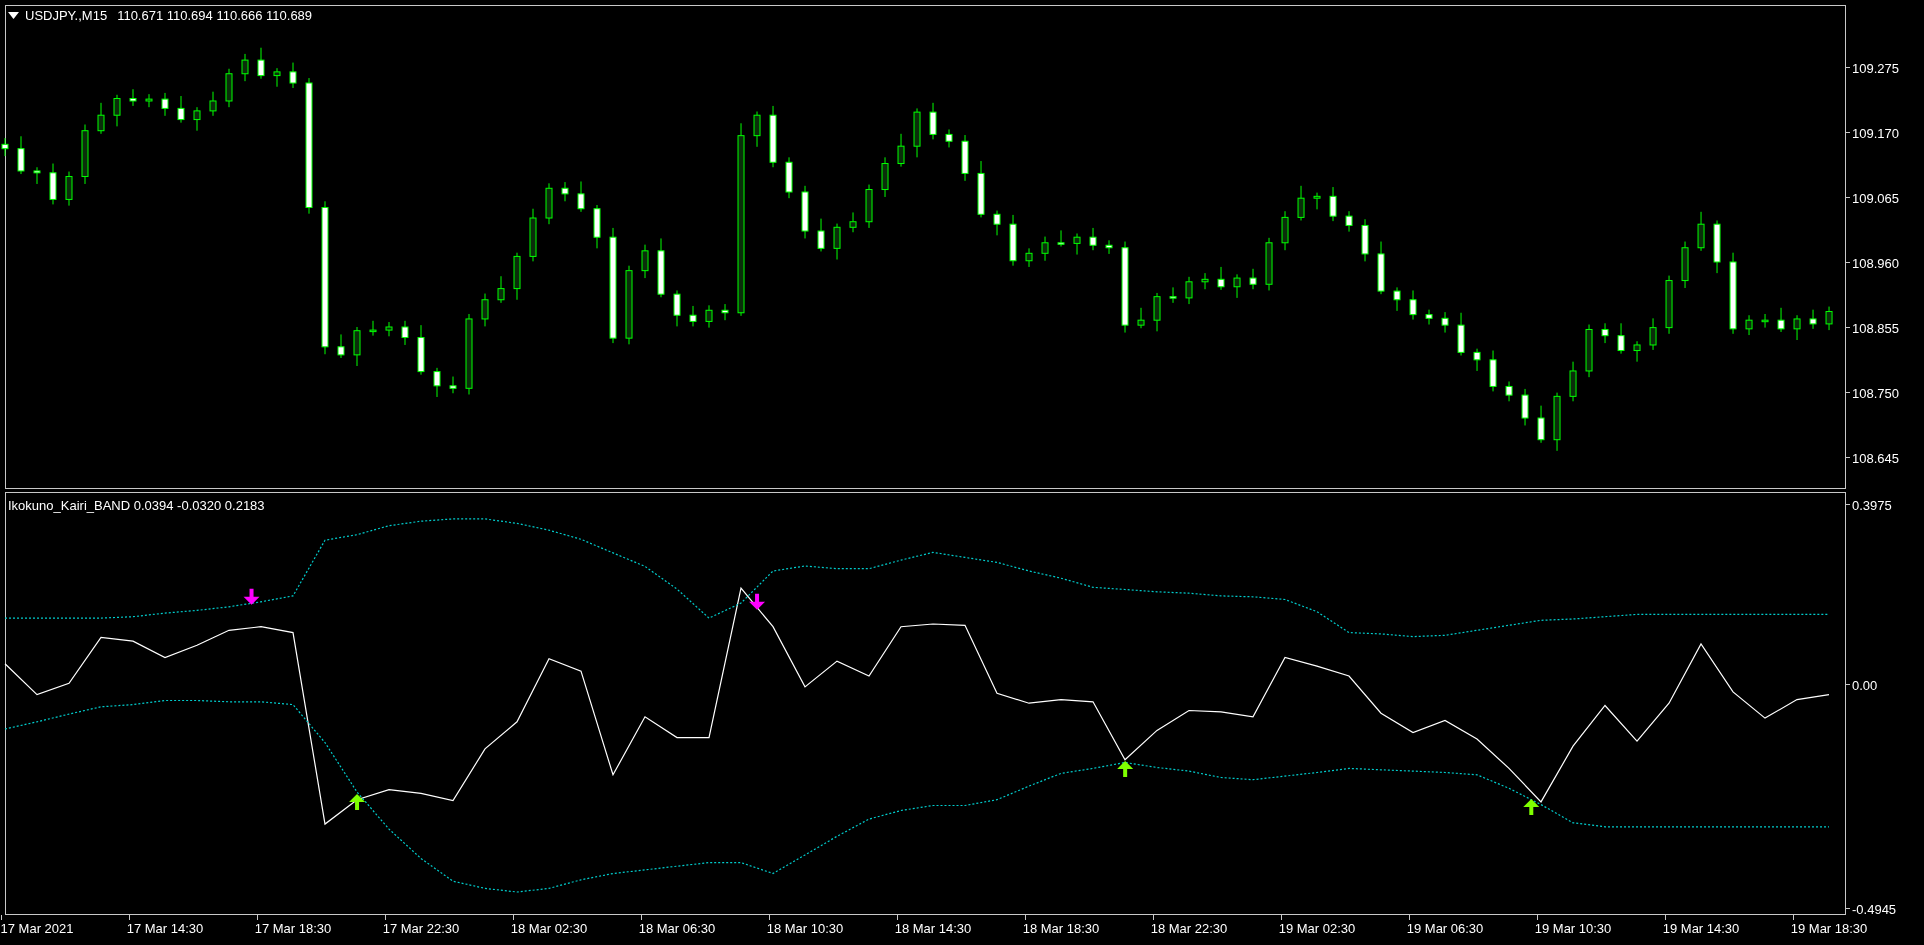  What do you see at coordinates (1865, 685) in the screenshot?
I see `indicator-axis-label: 0.00` at bounding box center [1865, 685].